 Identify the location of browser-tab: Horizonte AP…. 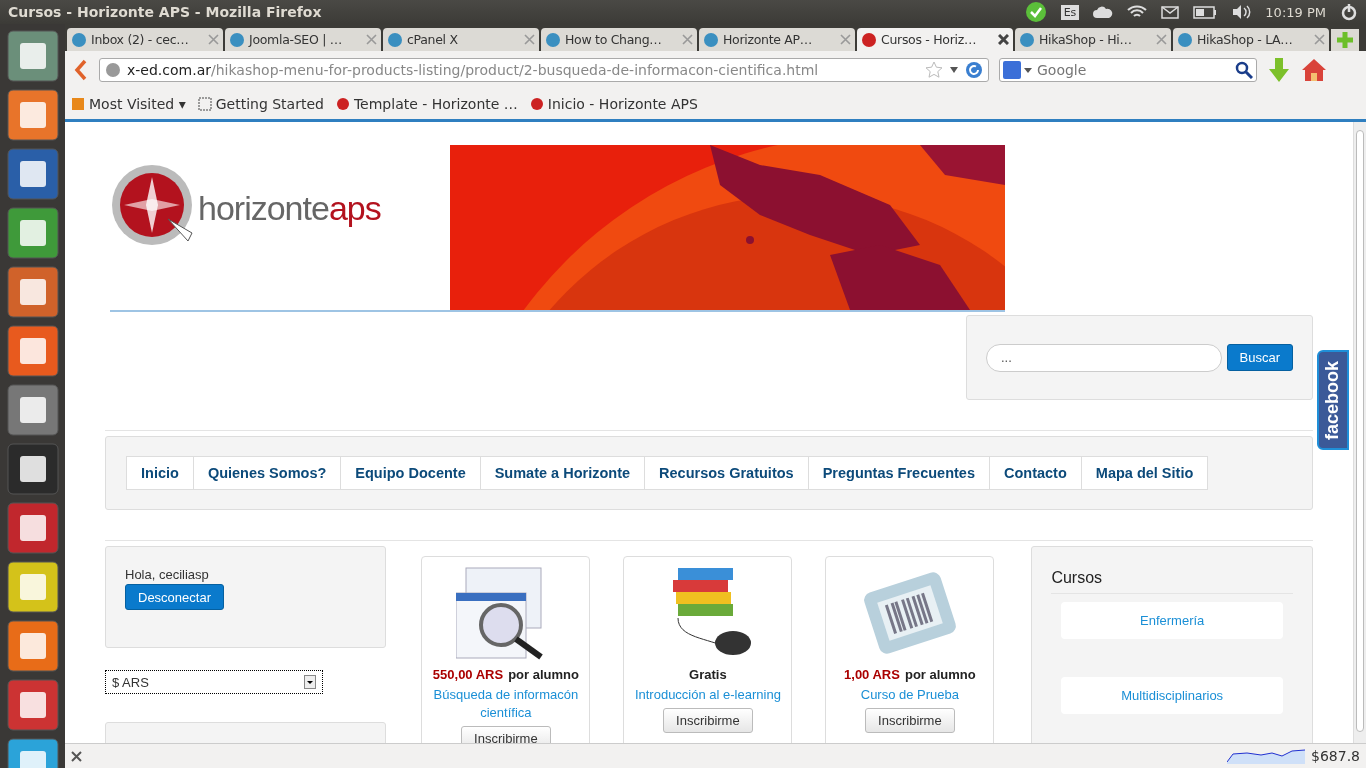
(777, 39).